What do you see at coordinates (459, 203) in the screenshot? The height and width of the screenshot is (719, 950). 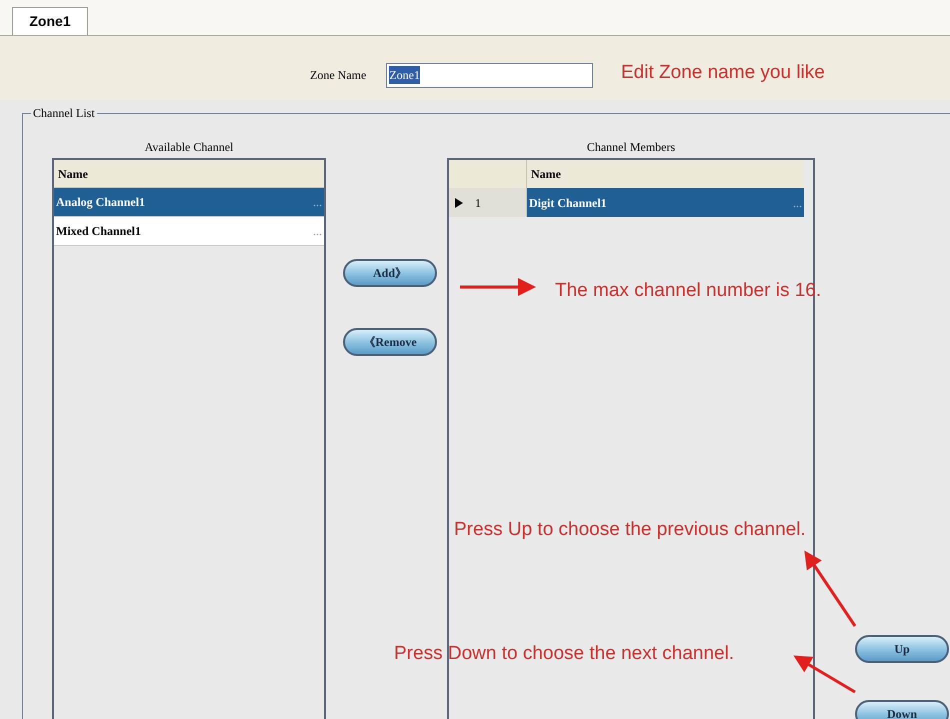 I see `current-row-icon` at bounding box center [459, 203].